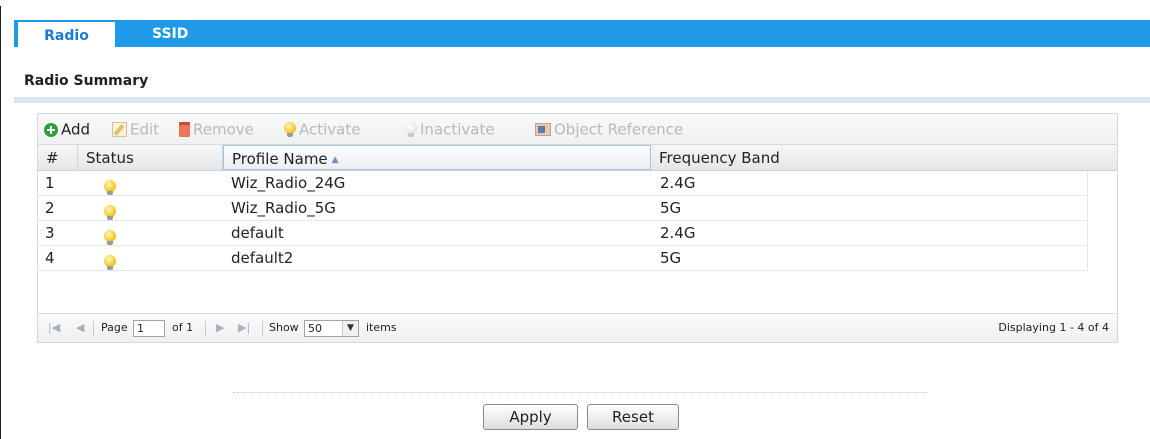 This screenshot has width=1150, height=439. Describe the element at coordinates (150, 157) in the screenshot. I see `column-header-status: Status` at that location.